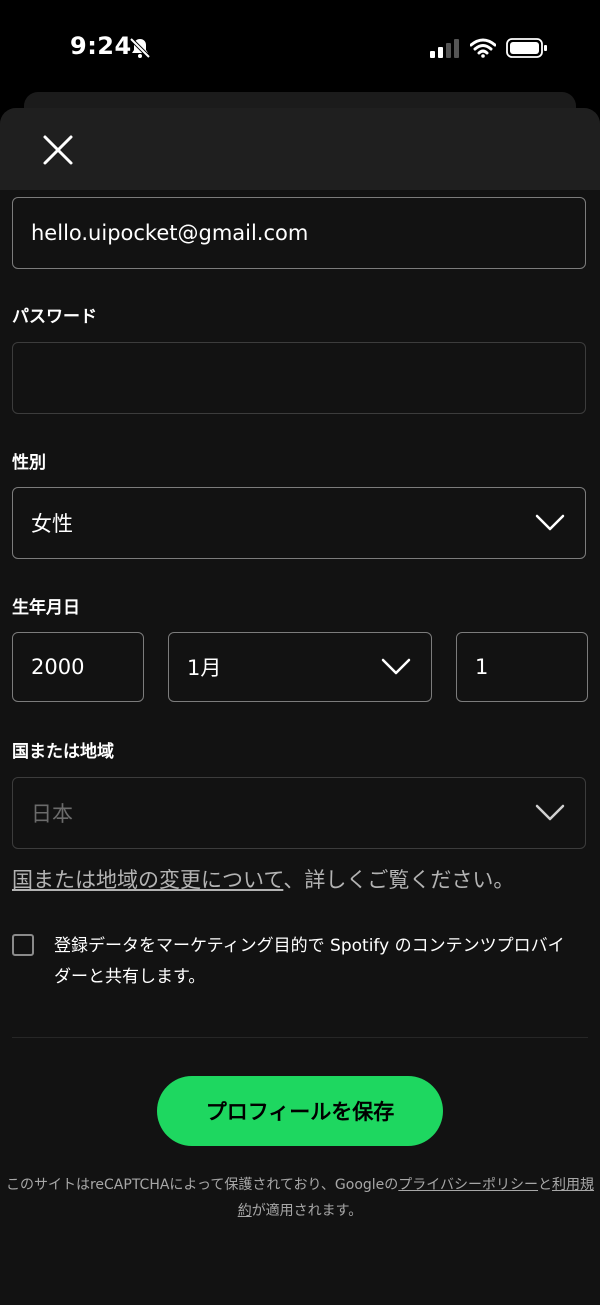 Image resolution: width=600 pixels, height=1305 pixels. I want to click on footer-prefix: このサイトはreCAPTCHAによって保護されており、Googleの, so click(202, 1185).